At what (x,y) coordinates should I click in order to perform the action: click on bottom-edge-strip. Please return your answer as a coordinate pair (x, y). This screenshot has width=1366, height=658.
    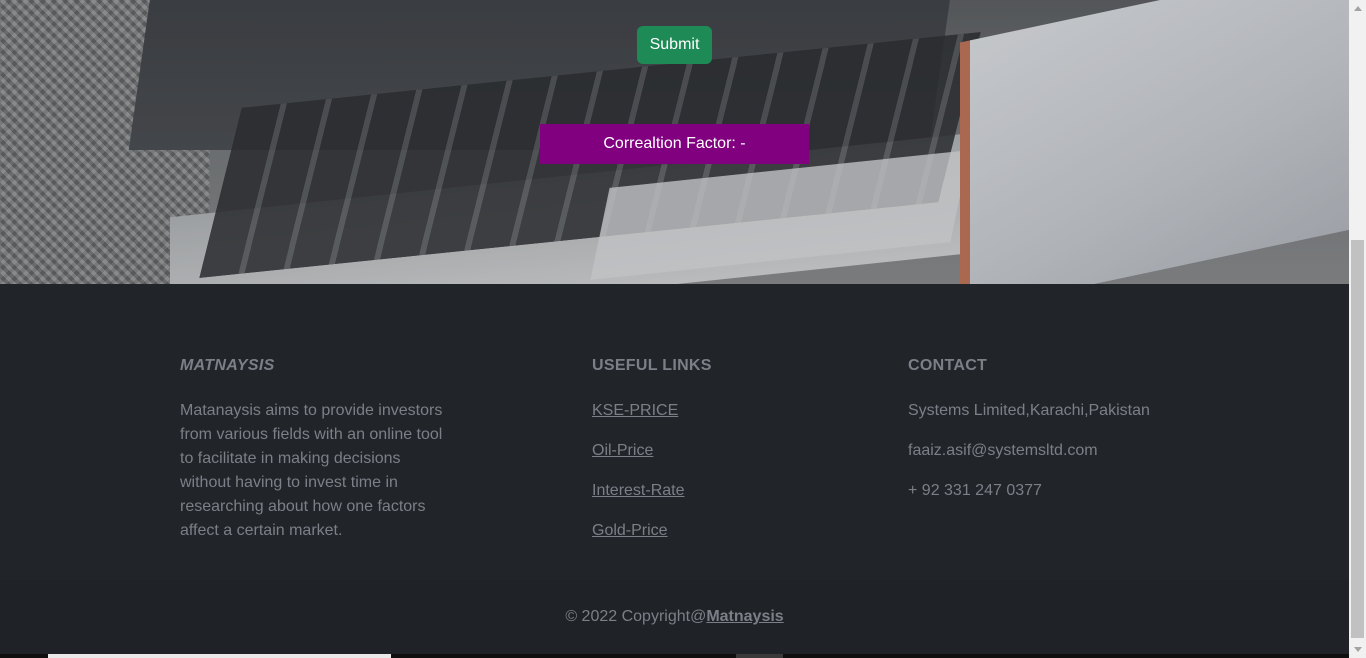
    Looking at the image, I should click on (674, 656).